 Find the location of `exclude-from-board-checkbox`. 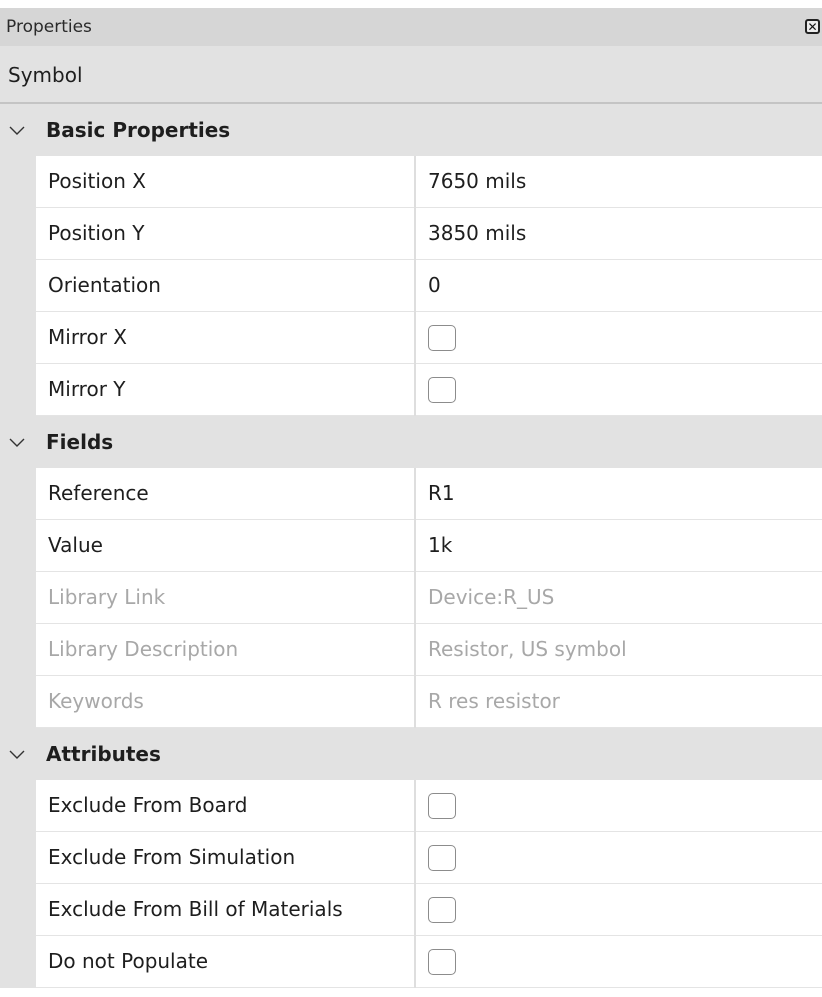

exclude-from-board-checkbox is located at coordinates (442, 806).